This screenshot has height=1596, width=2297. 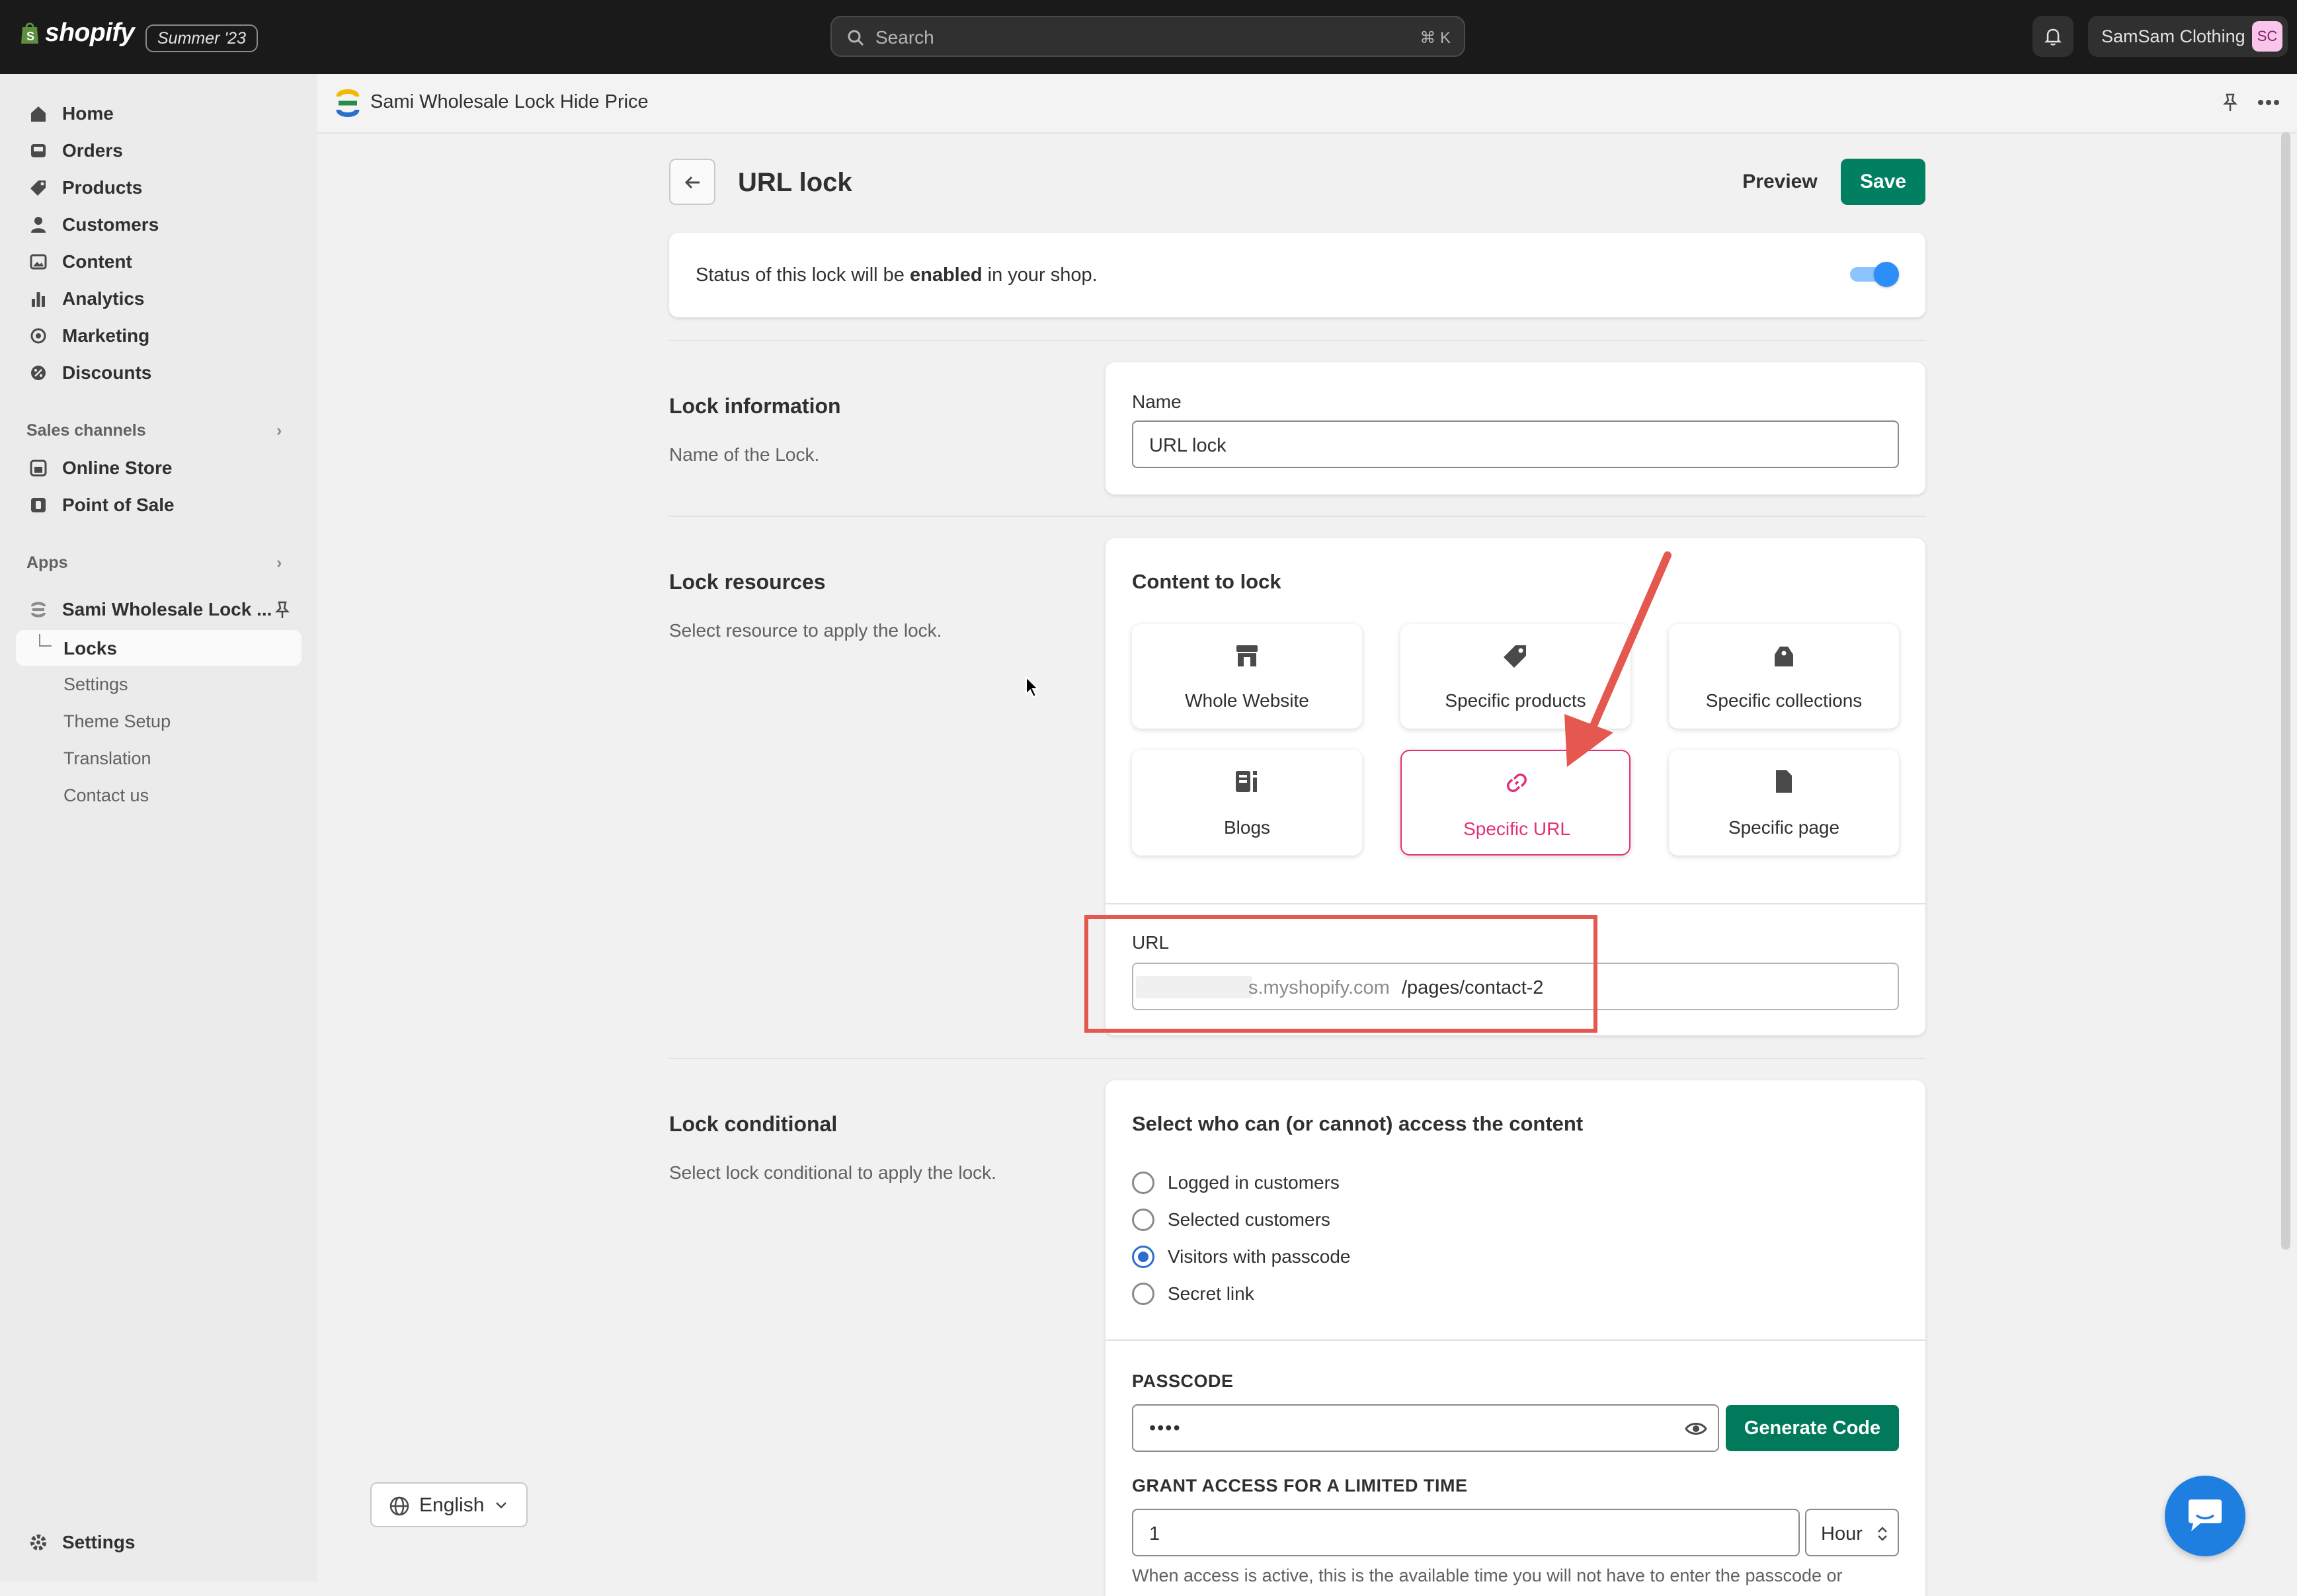 I want to click on sidebar-item-label: Products, so click(x=102, y=187).